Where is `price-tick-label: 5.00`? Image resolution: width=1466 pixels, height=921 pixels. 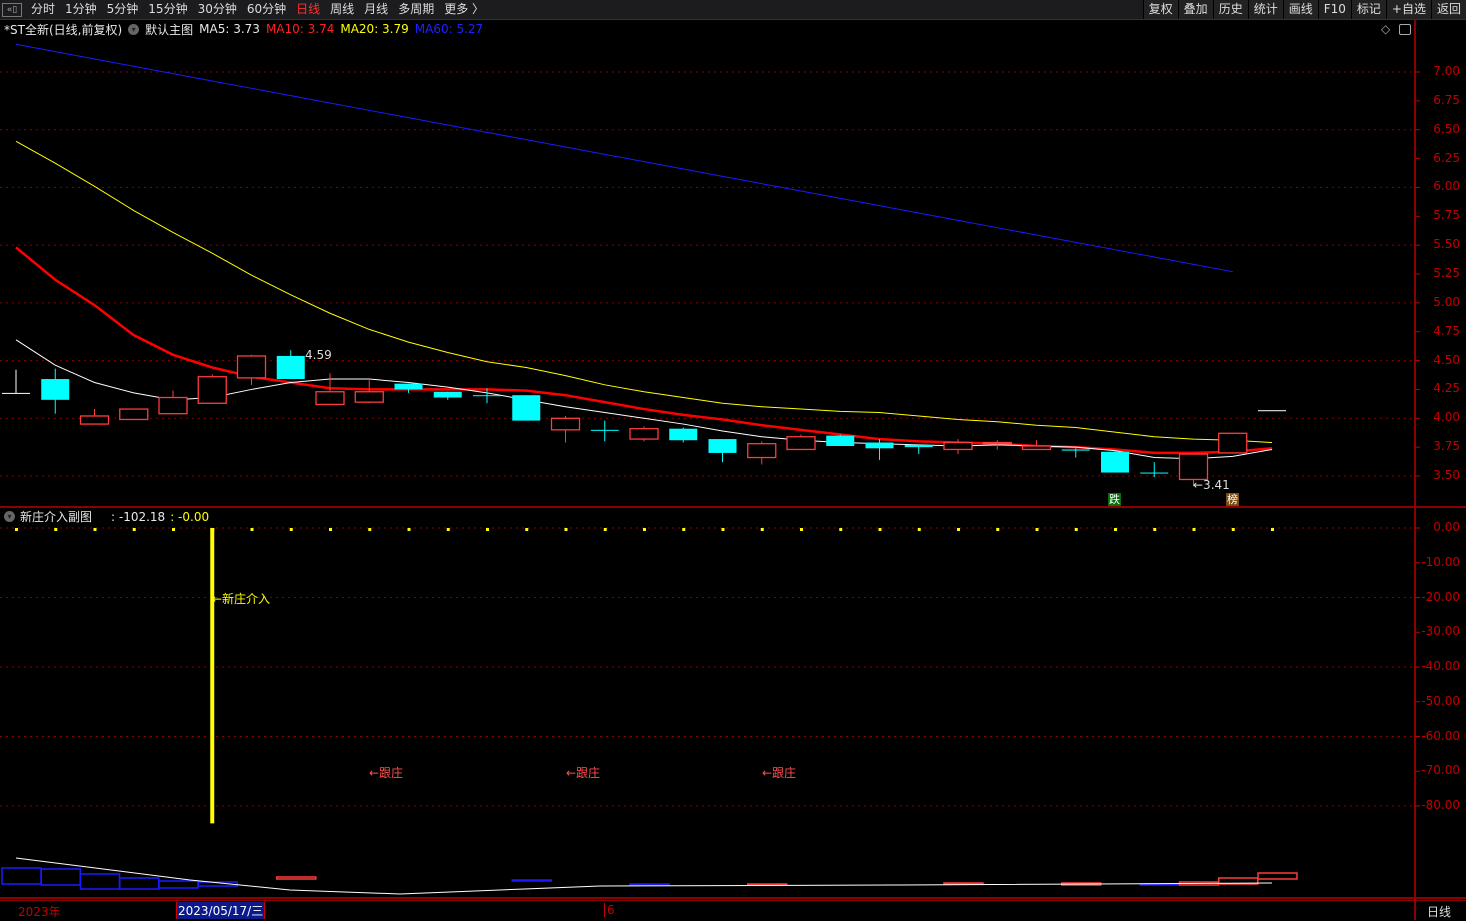 price-tick-label: 5.00 is located at coordinates (1446, 301).